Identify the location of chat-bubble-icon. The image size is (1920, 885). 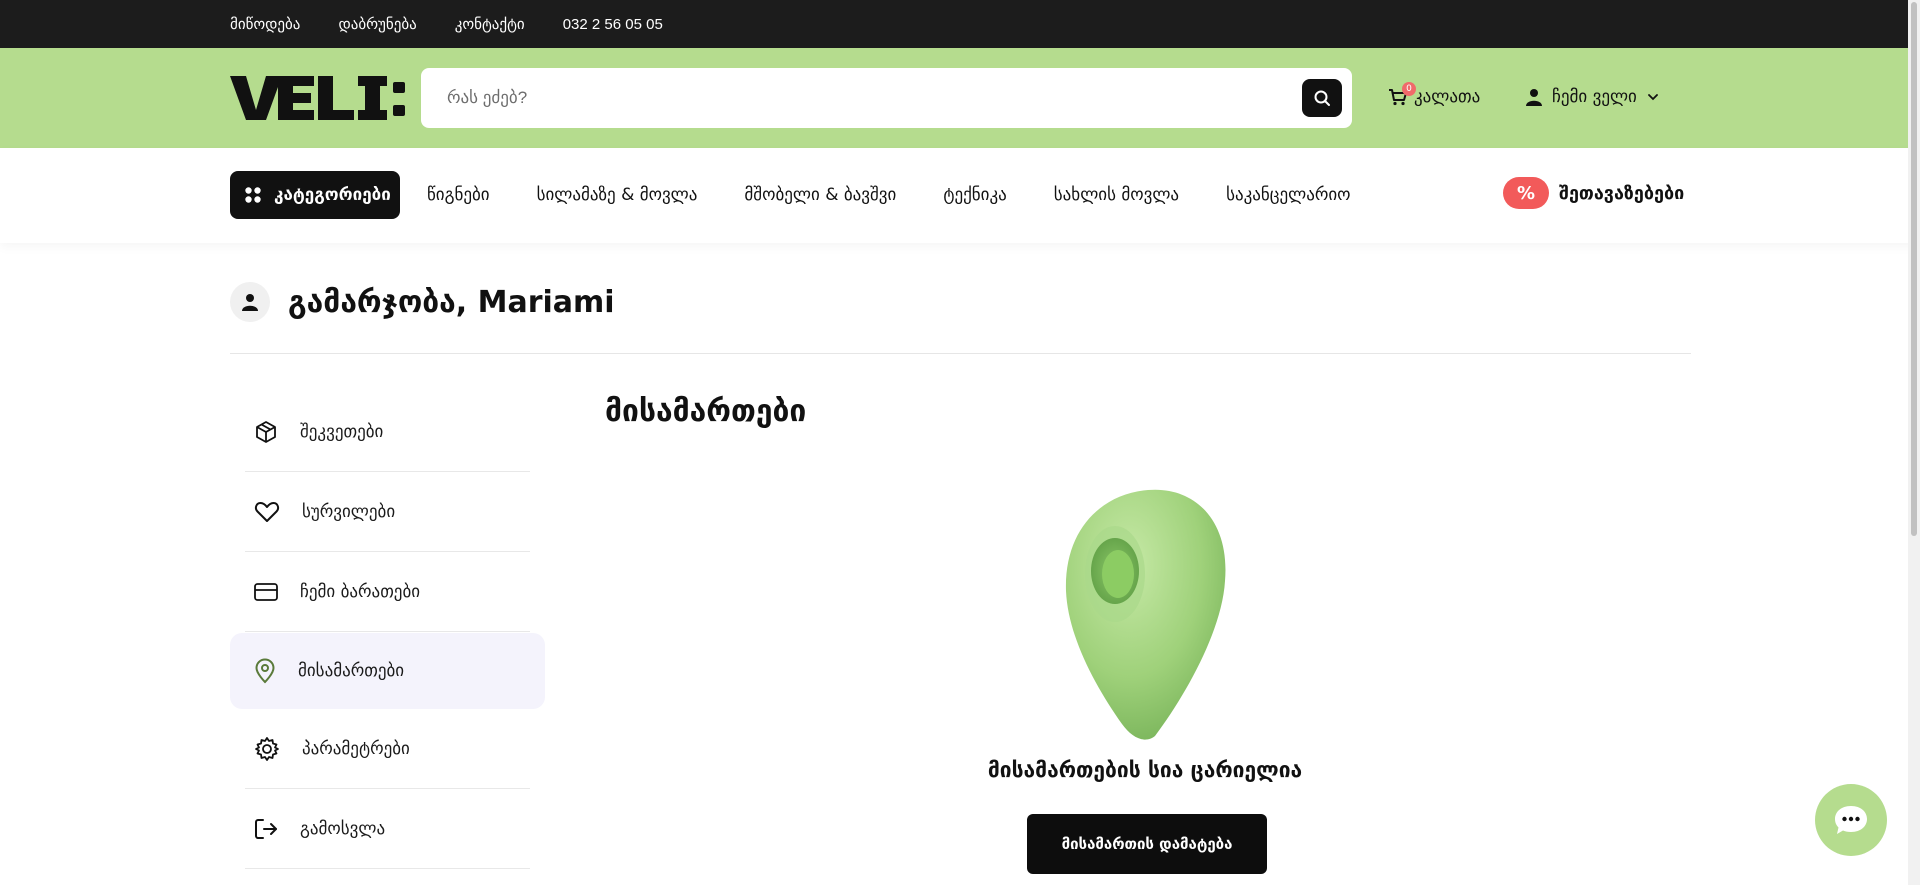
(1851, 820).